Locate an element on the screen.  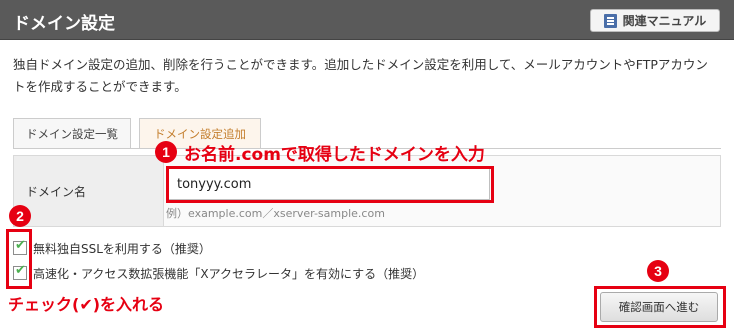
domain-example-hint: 例）example.com／xserver-sample.com is located at coordinates (275, 213).